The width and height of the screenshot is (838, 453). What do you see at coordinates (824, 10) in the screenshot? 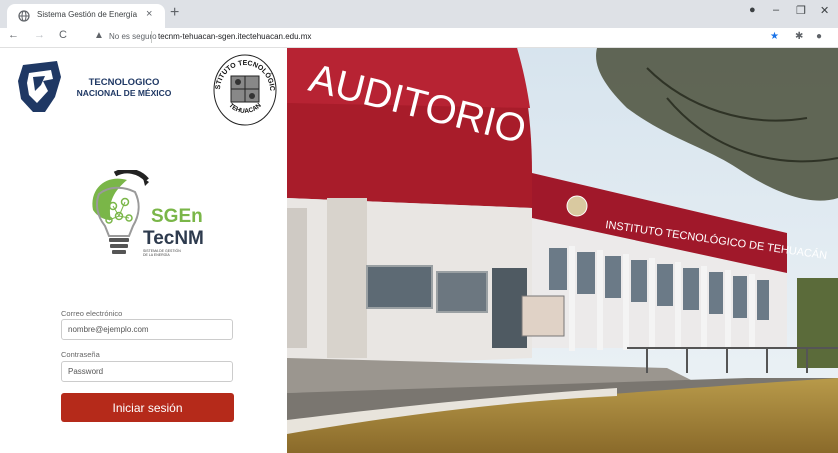
I see `close-window-button: ✕` at bounding box center [824, 10].